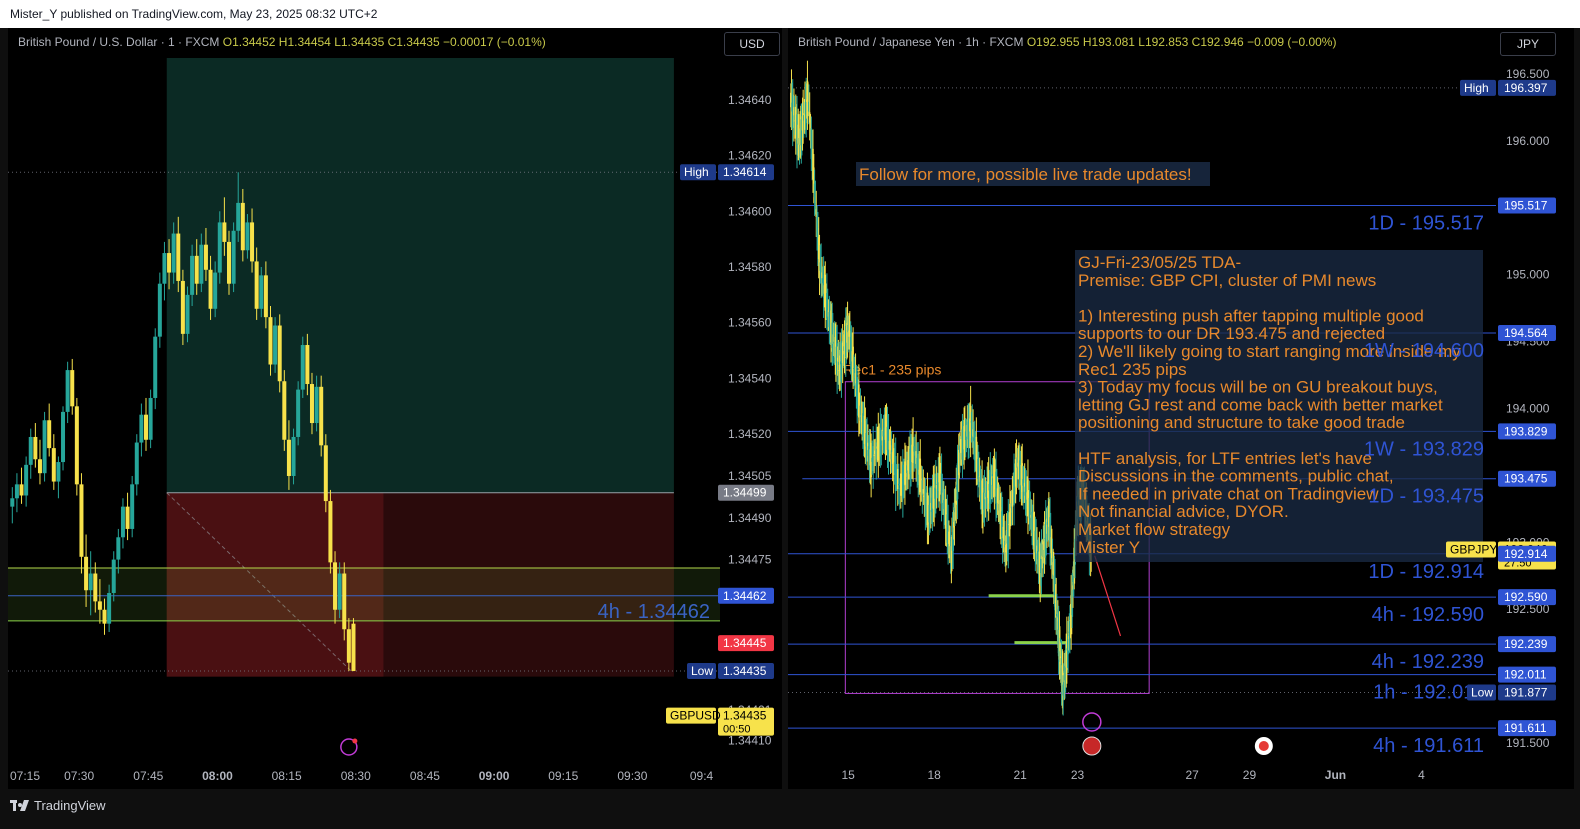 Image resolution: width=1580 pixels, height=829 pixels. What do you see at coordinates (1424, 351) in the screenshot?
I see `level-label-2: 1W - 194.600` at bounding box center [1424, 351].